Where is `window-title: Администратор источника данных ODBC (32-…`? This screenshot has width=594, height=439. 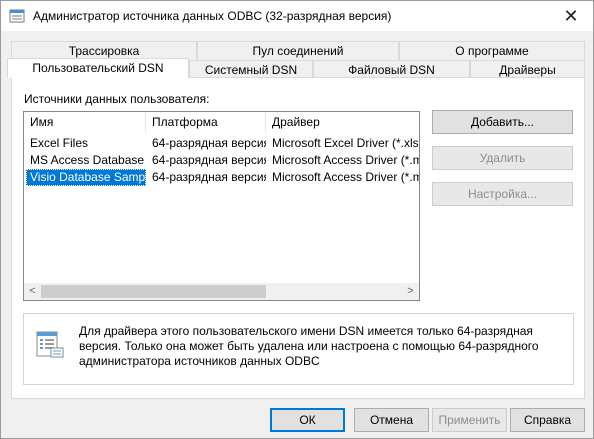
window-title: Администратор источника данных ODBC (32-… is located at coordinates (212, 16).